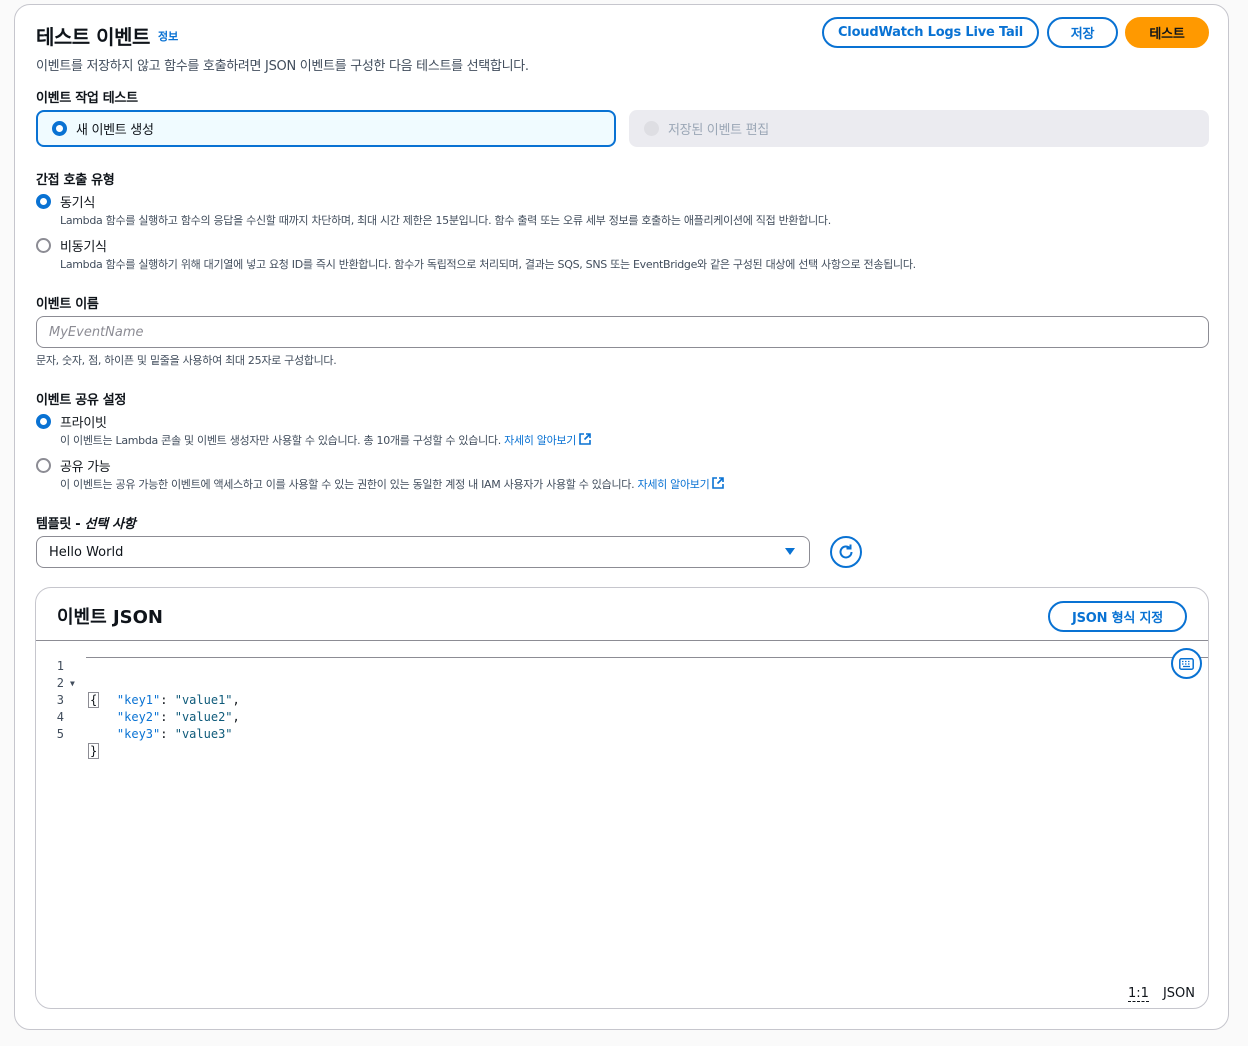  Describe the element at coordinates (1138, 994) in the screenshot. I see `cursor-position: 1:1` at that location.